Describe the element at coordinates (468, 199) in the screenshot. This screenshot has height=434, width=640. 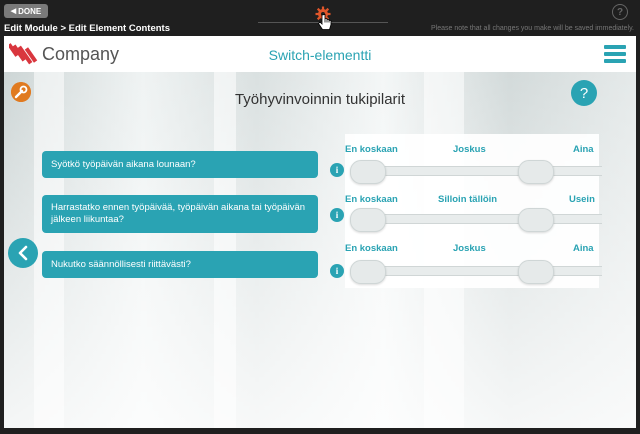
I see `option-middle-label: Silloin tällöin` at that location.